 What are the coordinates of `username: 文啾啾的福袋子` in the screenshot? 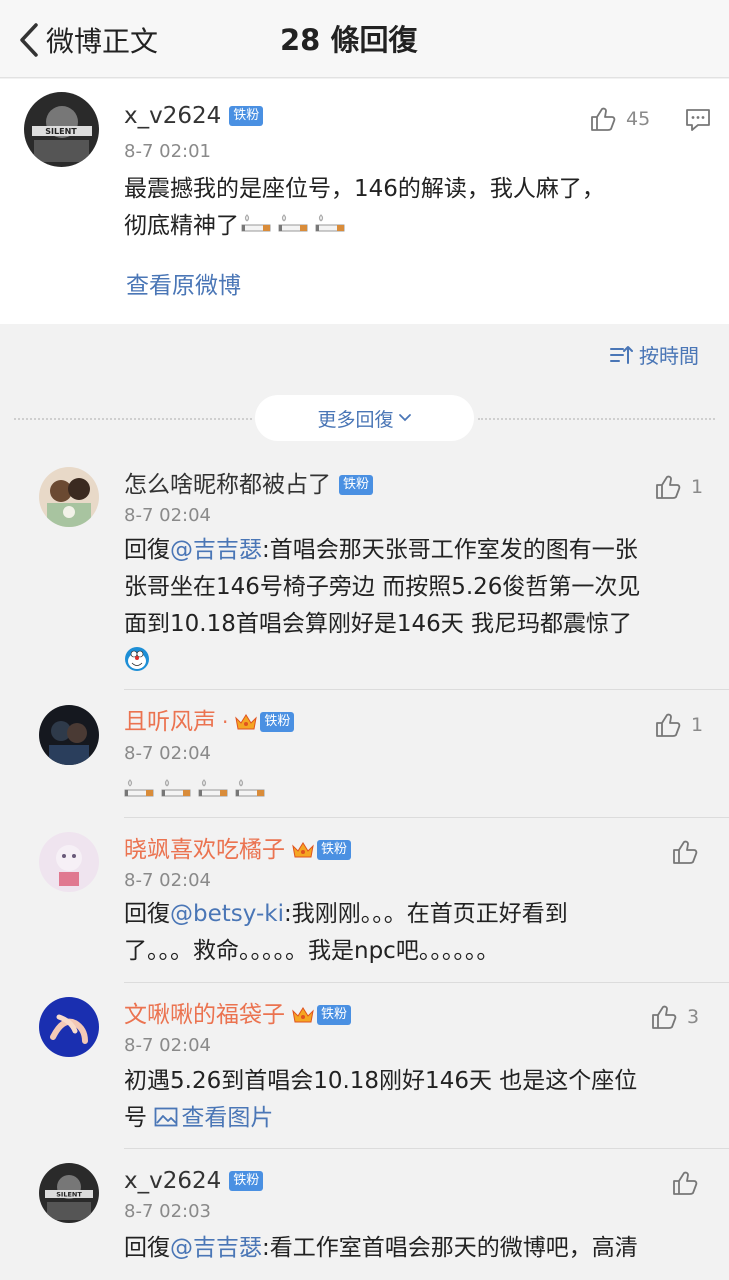 It's located at (204, 1015).